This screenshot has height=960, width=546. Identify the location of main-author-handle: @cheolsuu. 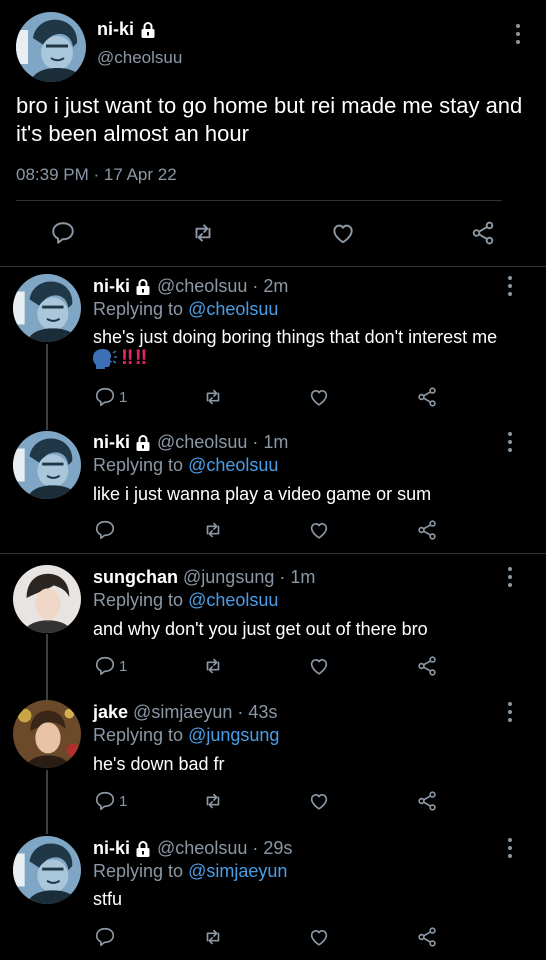
(139, 58).